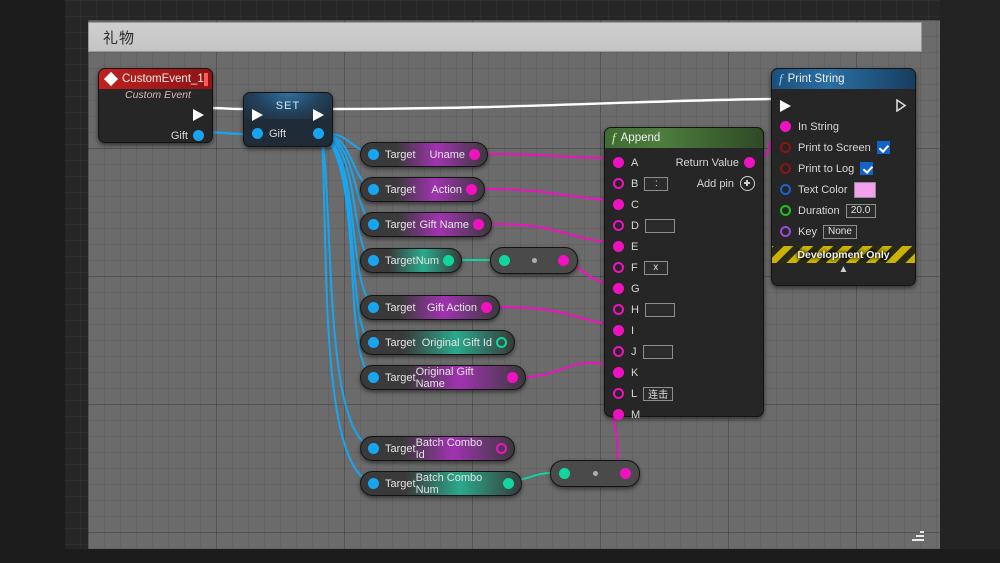  I want to click on node-target-uname: Target Uname, so click(424, 154).